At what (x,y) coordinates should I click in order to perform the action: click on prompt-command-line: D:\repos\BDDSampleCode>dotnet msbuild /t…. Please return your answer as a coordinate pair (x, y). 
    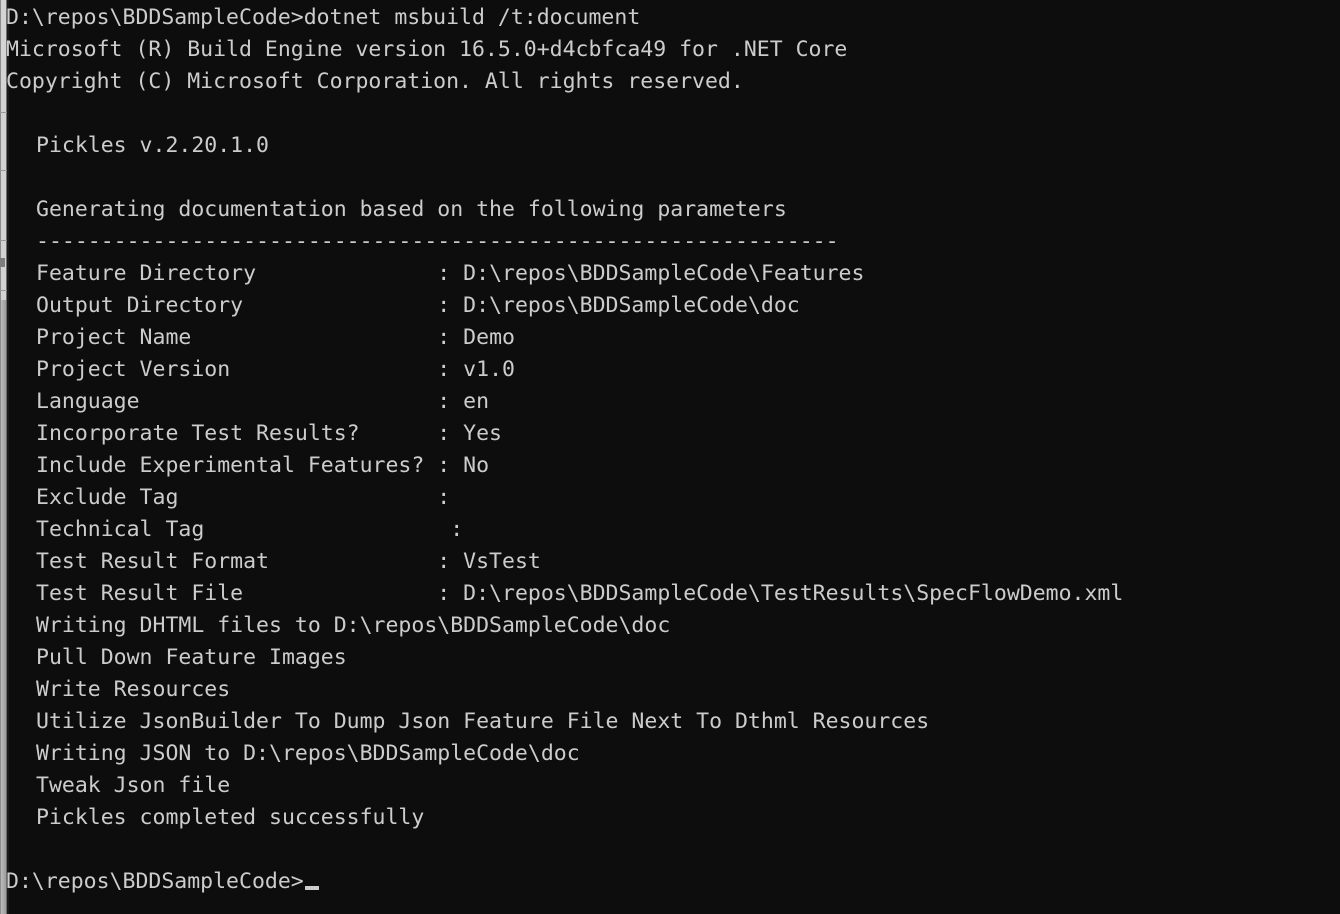
    Looking at the image, I should click on (323, 17).